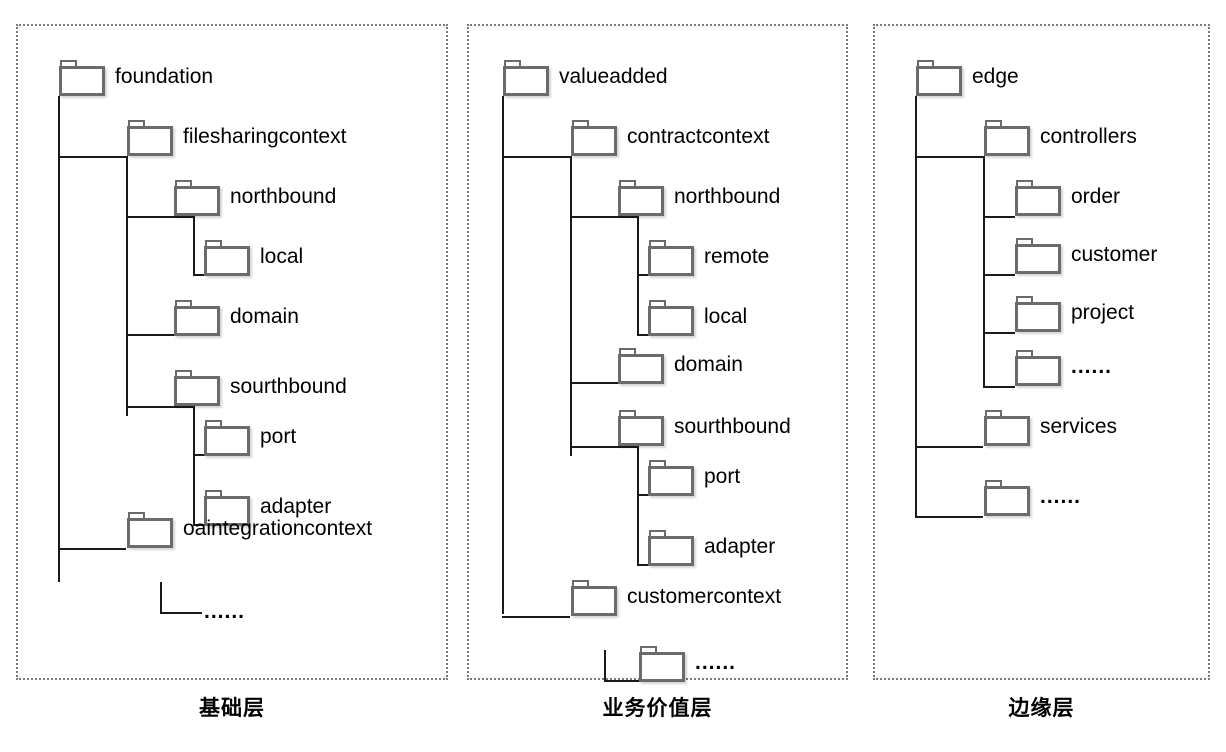 The width and height of the screenshot is (1226, 752). I want to click on connector-h-project, so click(999, 333).